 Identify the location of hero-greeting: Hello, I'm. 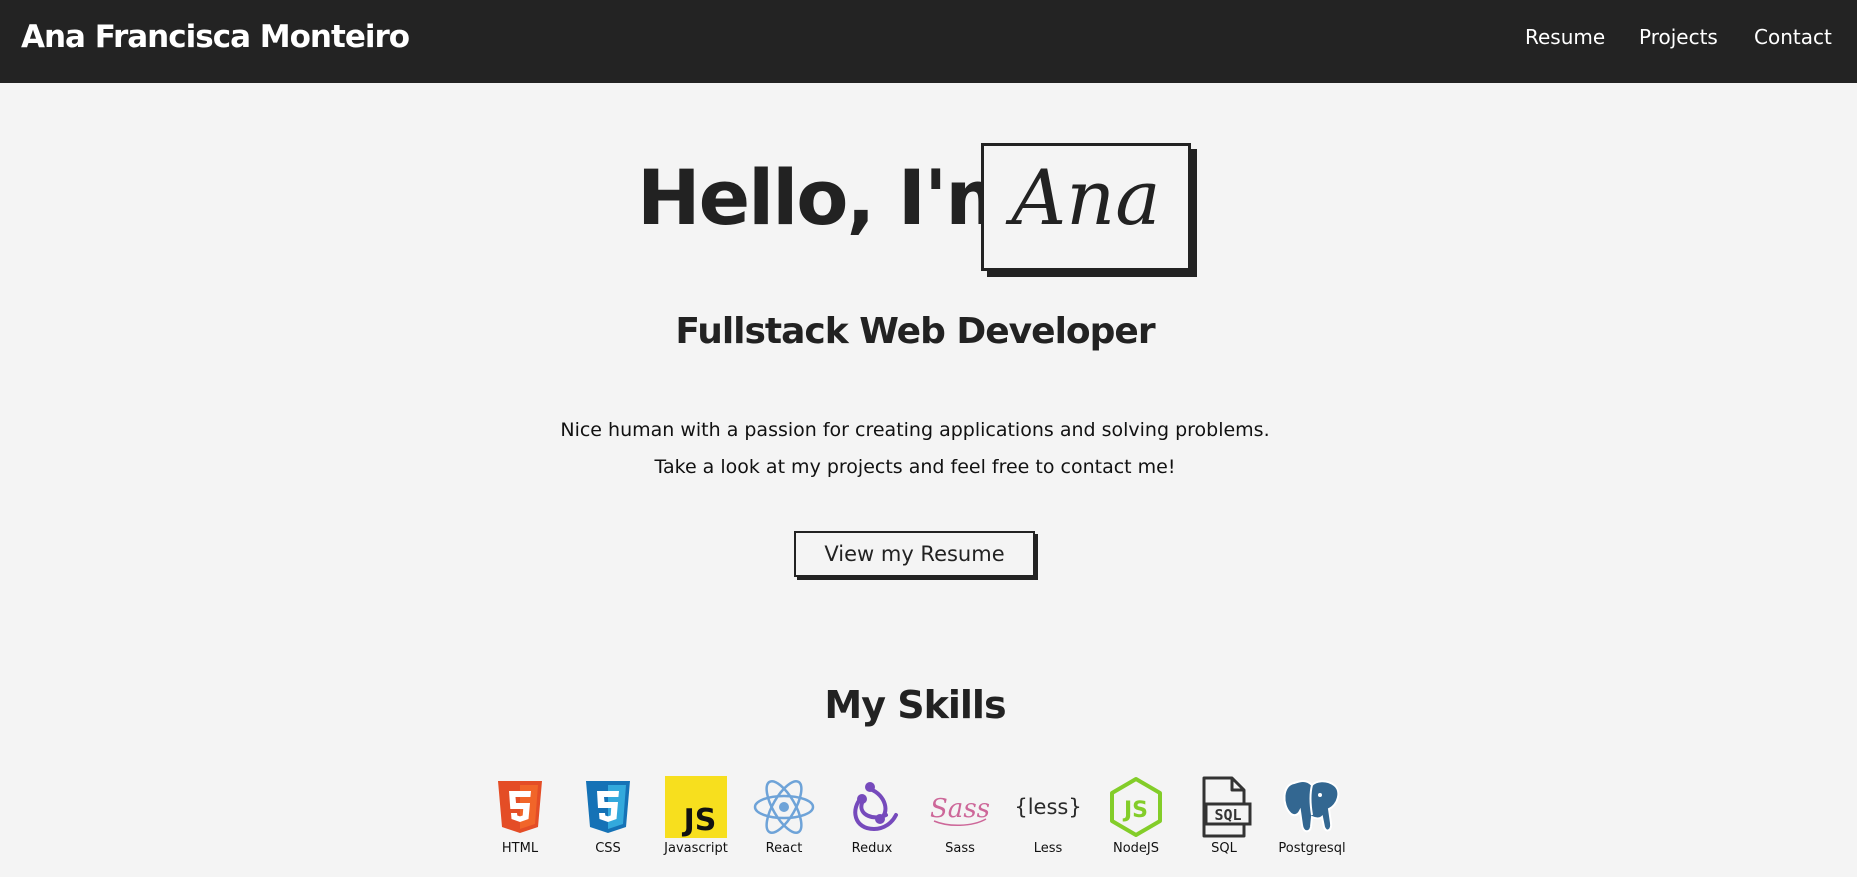
(831, 197).